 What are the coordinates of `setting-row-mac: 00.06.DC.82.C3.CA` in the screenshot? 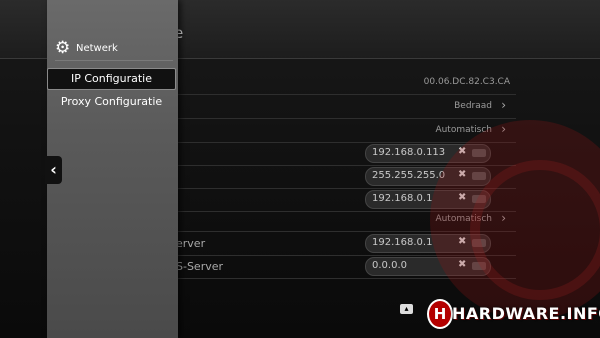 It's located at (346, 83).